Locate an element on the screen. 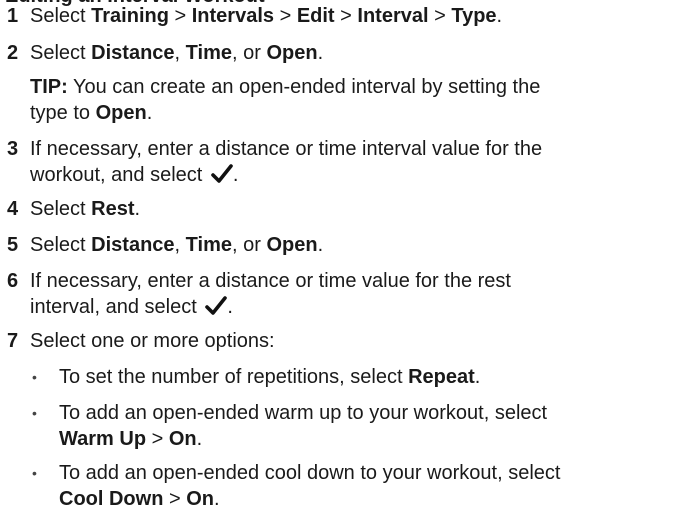 Image resolution: width=681 pixels, height=512 pixels. text-line: type to Open. is located at coordinates (350, 113).